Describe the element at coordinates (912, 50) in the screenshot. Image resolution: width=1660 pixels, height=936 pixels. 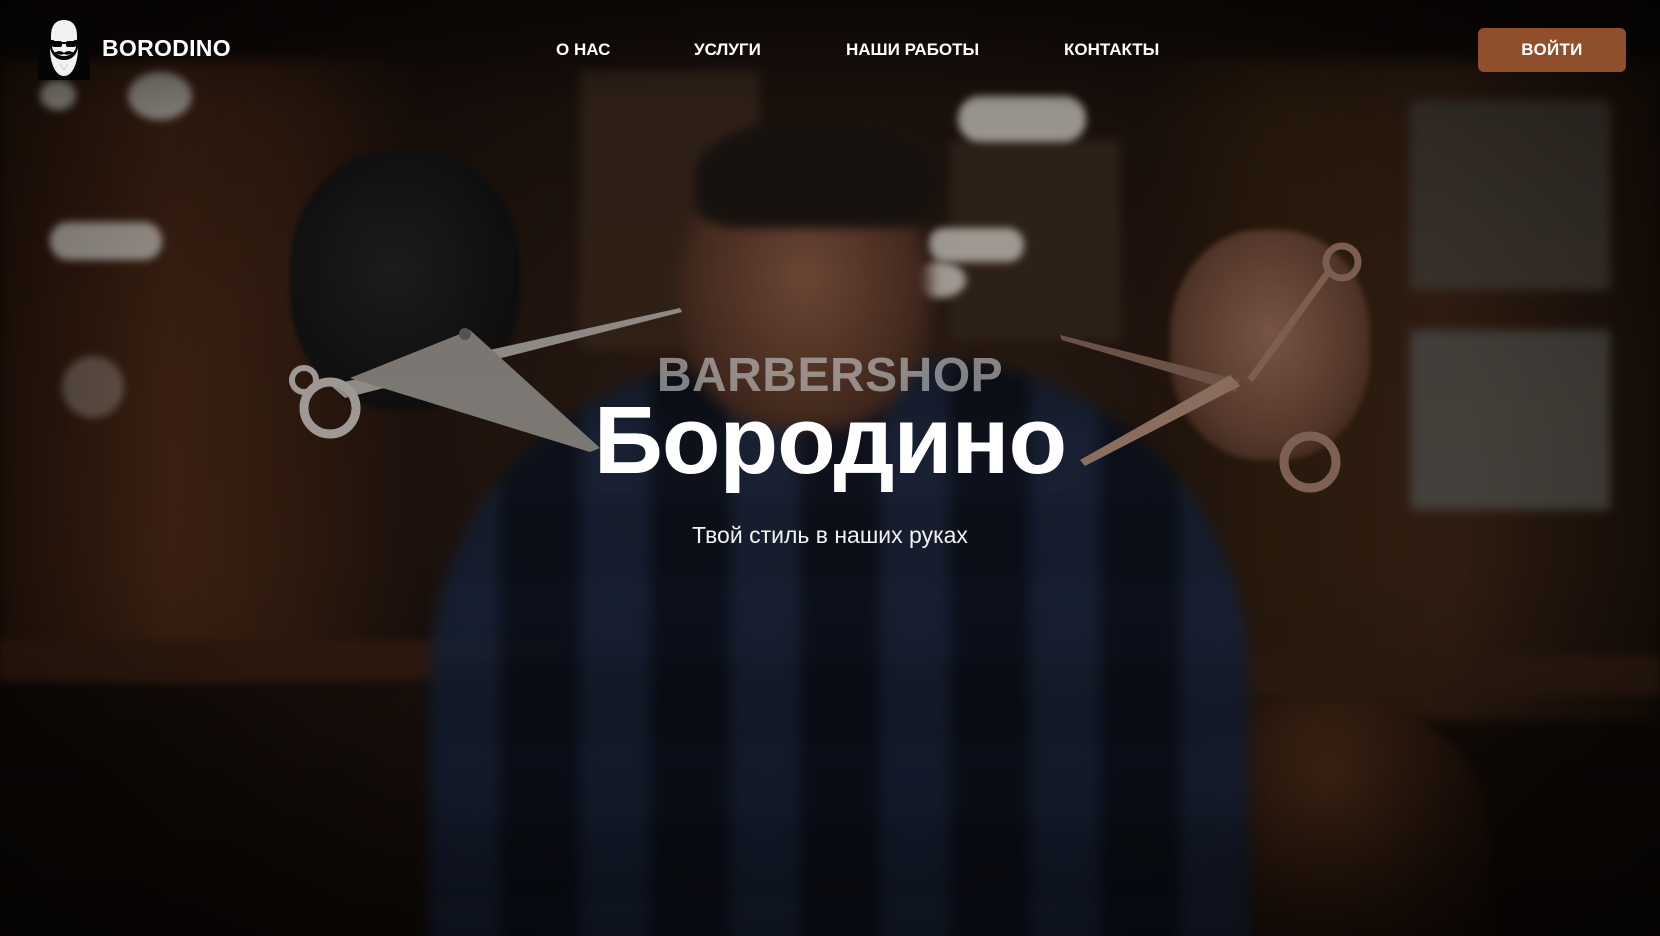
I see `nav-link-portfolio: НАШИ РАБОТЫ` at that location.